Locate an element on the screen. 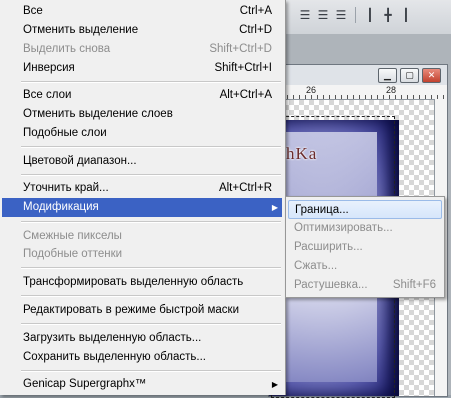 This screenshot has height=398, width=451. align-top-edges-icon: ☰ is located at coordinates (305, 15).